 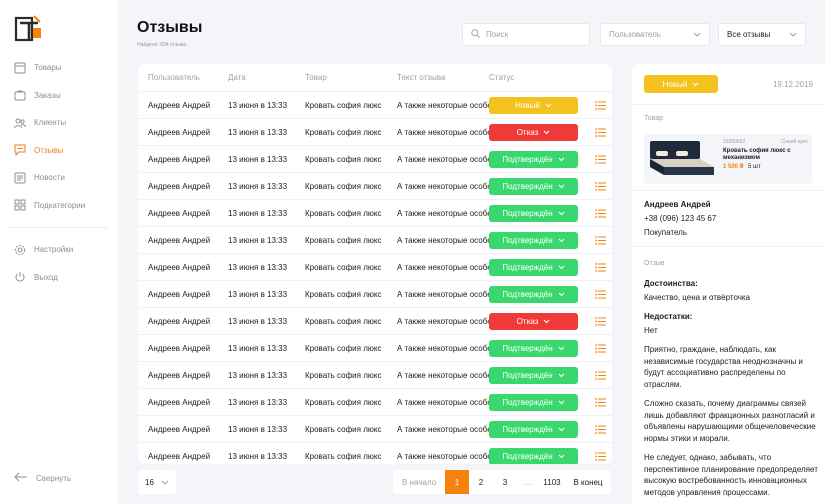 What do you see at coordinates (179, 132) in the screenshot?
I see `cell-user: Андреев Андрей` at bounding box center [179, 132].